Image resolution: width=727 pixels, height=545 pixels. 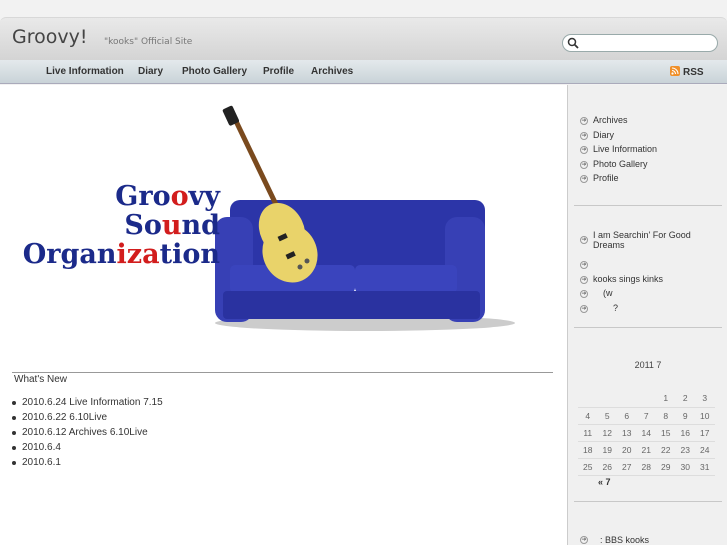 What do you see at coordinates (666, 467) in the screenshot?
I see `calendar-day: 29` at bounding box center [666, 467].